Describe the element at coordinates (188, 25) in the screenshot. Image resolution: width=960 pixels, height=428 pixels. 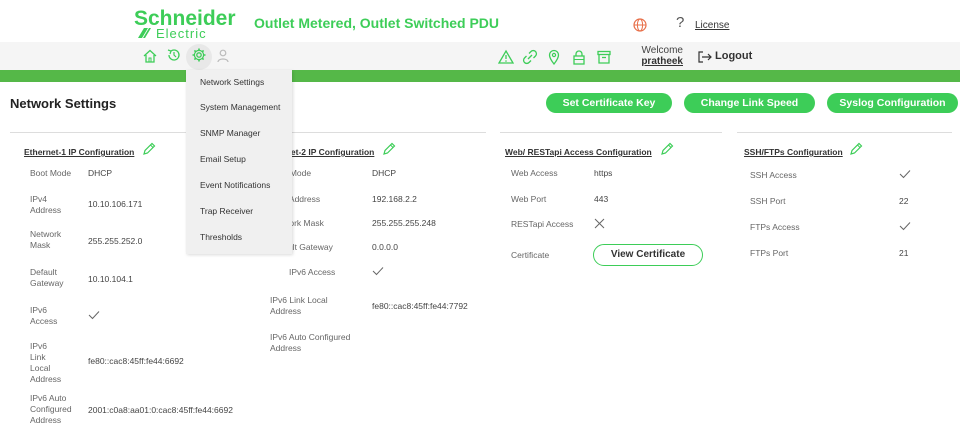
I see `schneider-logo: Schneider Electric` at that location.